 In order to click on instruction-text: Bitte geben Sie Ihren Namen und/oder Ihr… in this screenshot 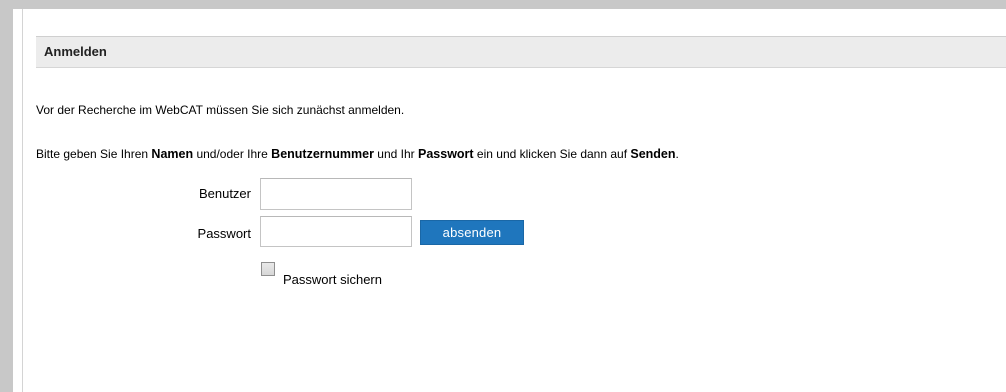, I will do `click(357, 154)`.